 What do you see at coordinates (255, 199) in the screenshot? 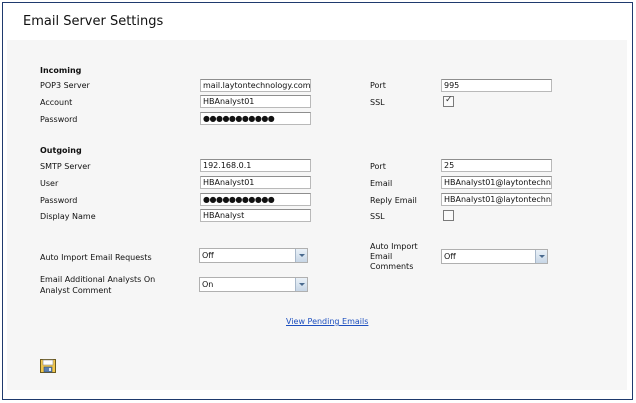
I see `outgoing-password-input: ●●●●●●●●●●●` at bounding box center [255, 199].